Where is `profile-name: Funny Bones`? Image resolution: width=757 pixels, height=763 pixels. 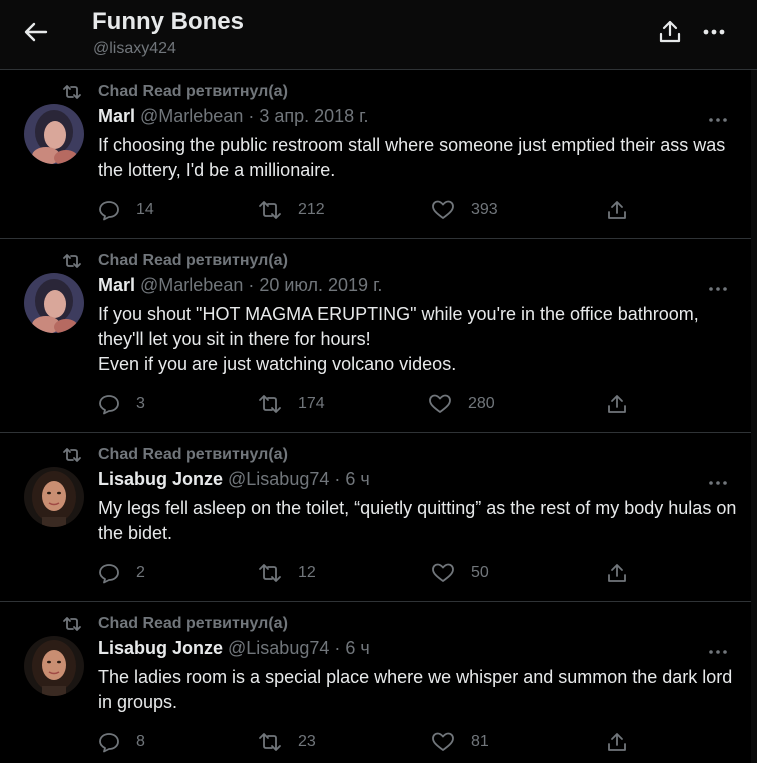
profile-name: Funny Bones is located at coordinates (168, 21).